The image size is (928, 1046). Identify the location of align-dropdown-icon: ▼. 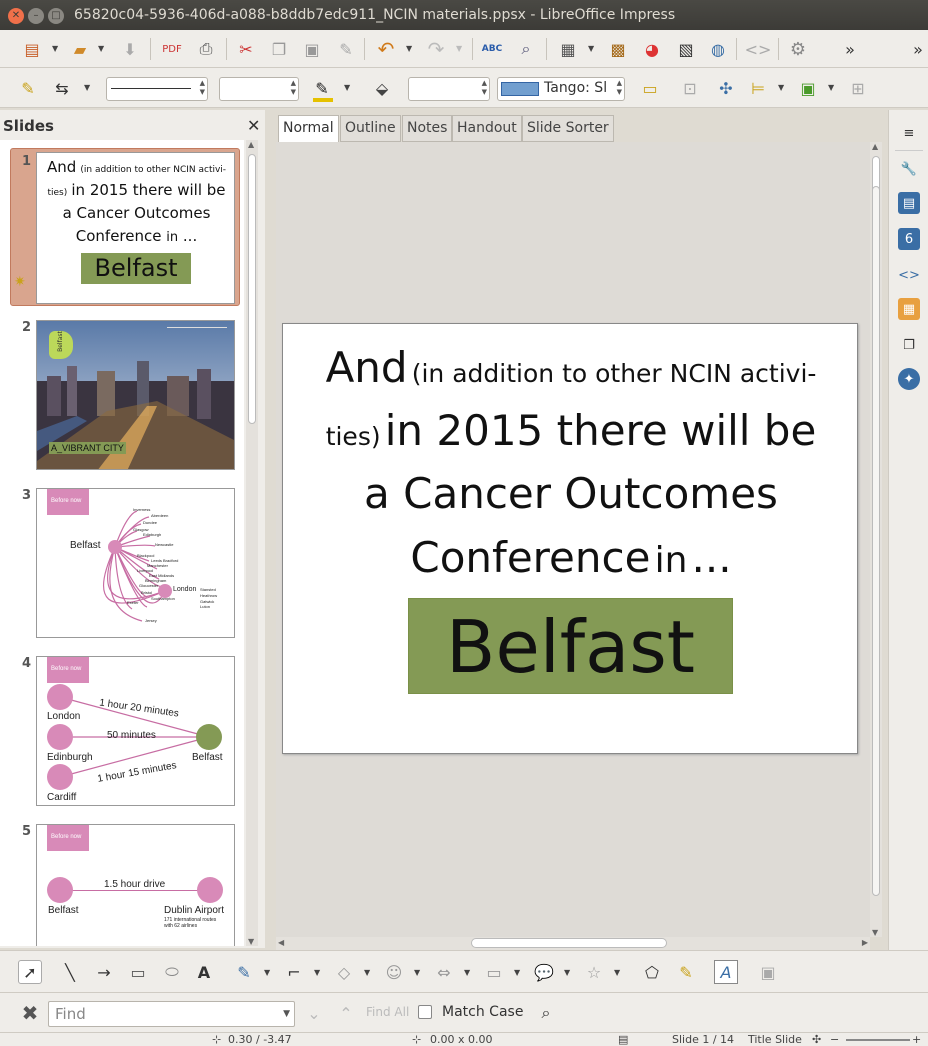
(781, 87).